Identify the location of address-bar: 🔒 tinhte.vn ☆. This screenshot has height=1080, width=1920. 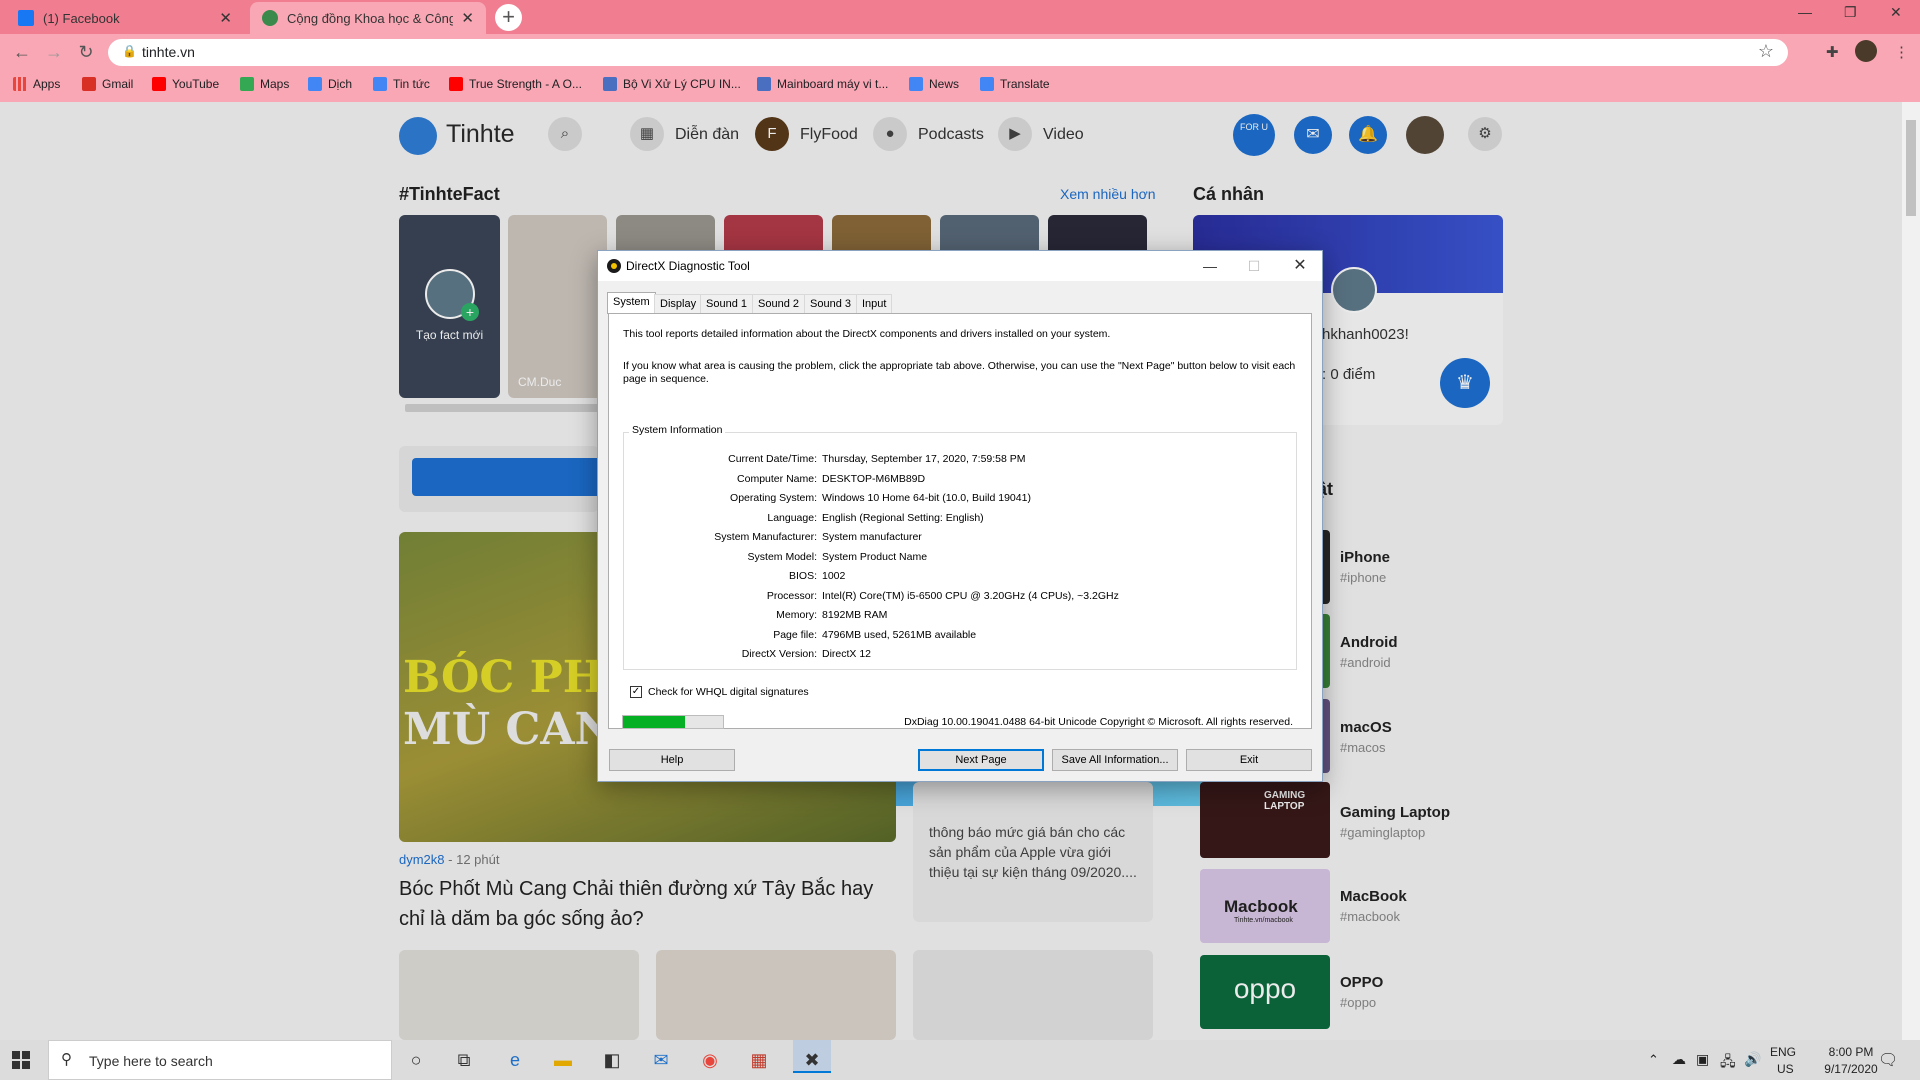
(948, 52).